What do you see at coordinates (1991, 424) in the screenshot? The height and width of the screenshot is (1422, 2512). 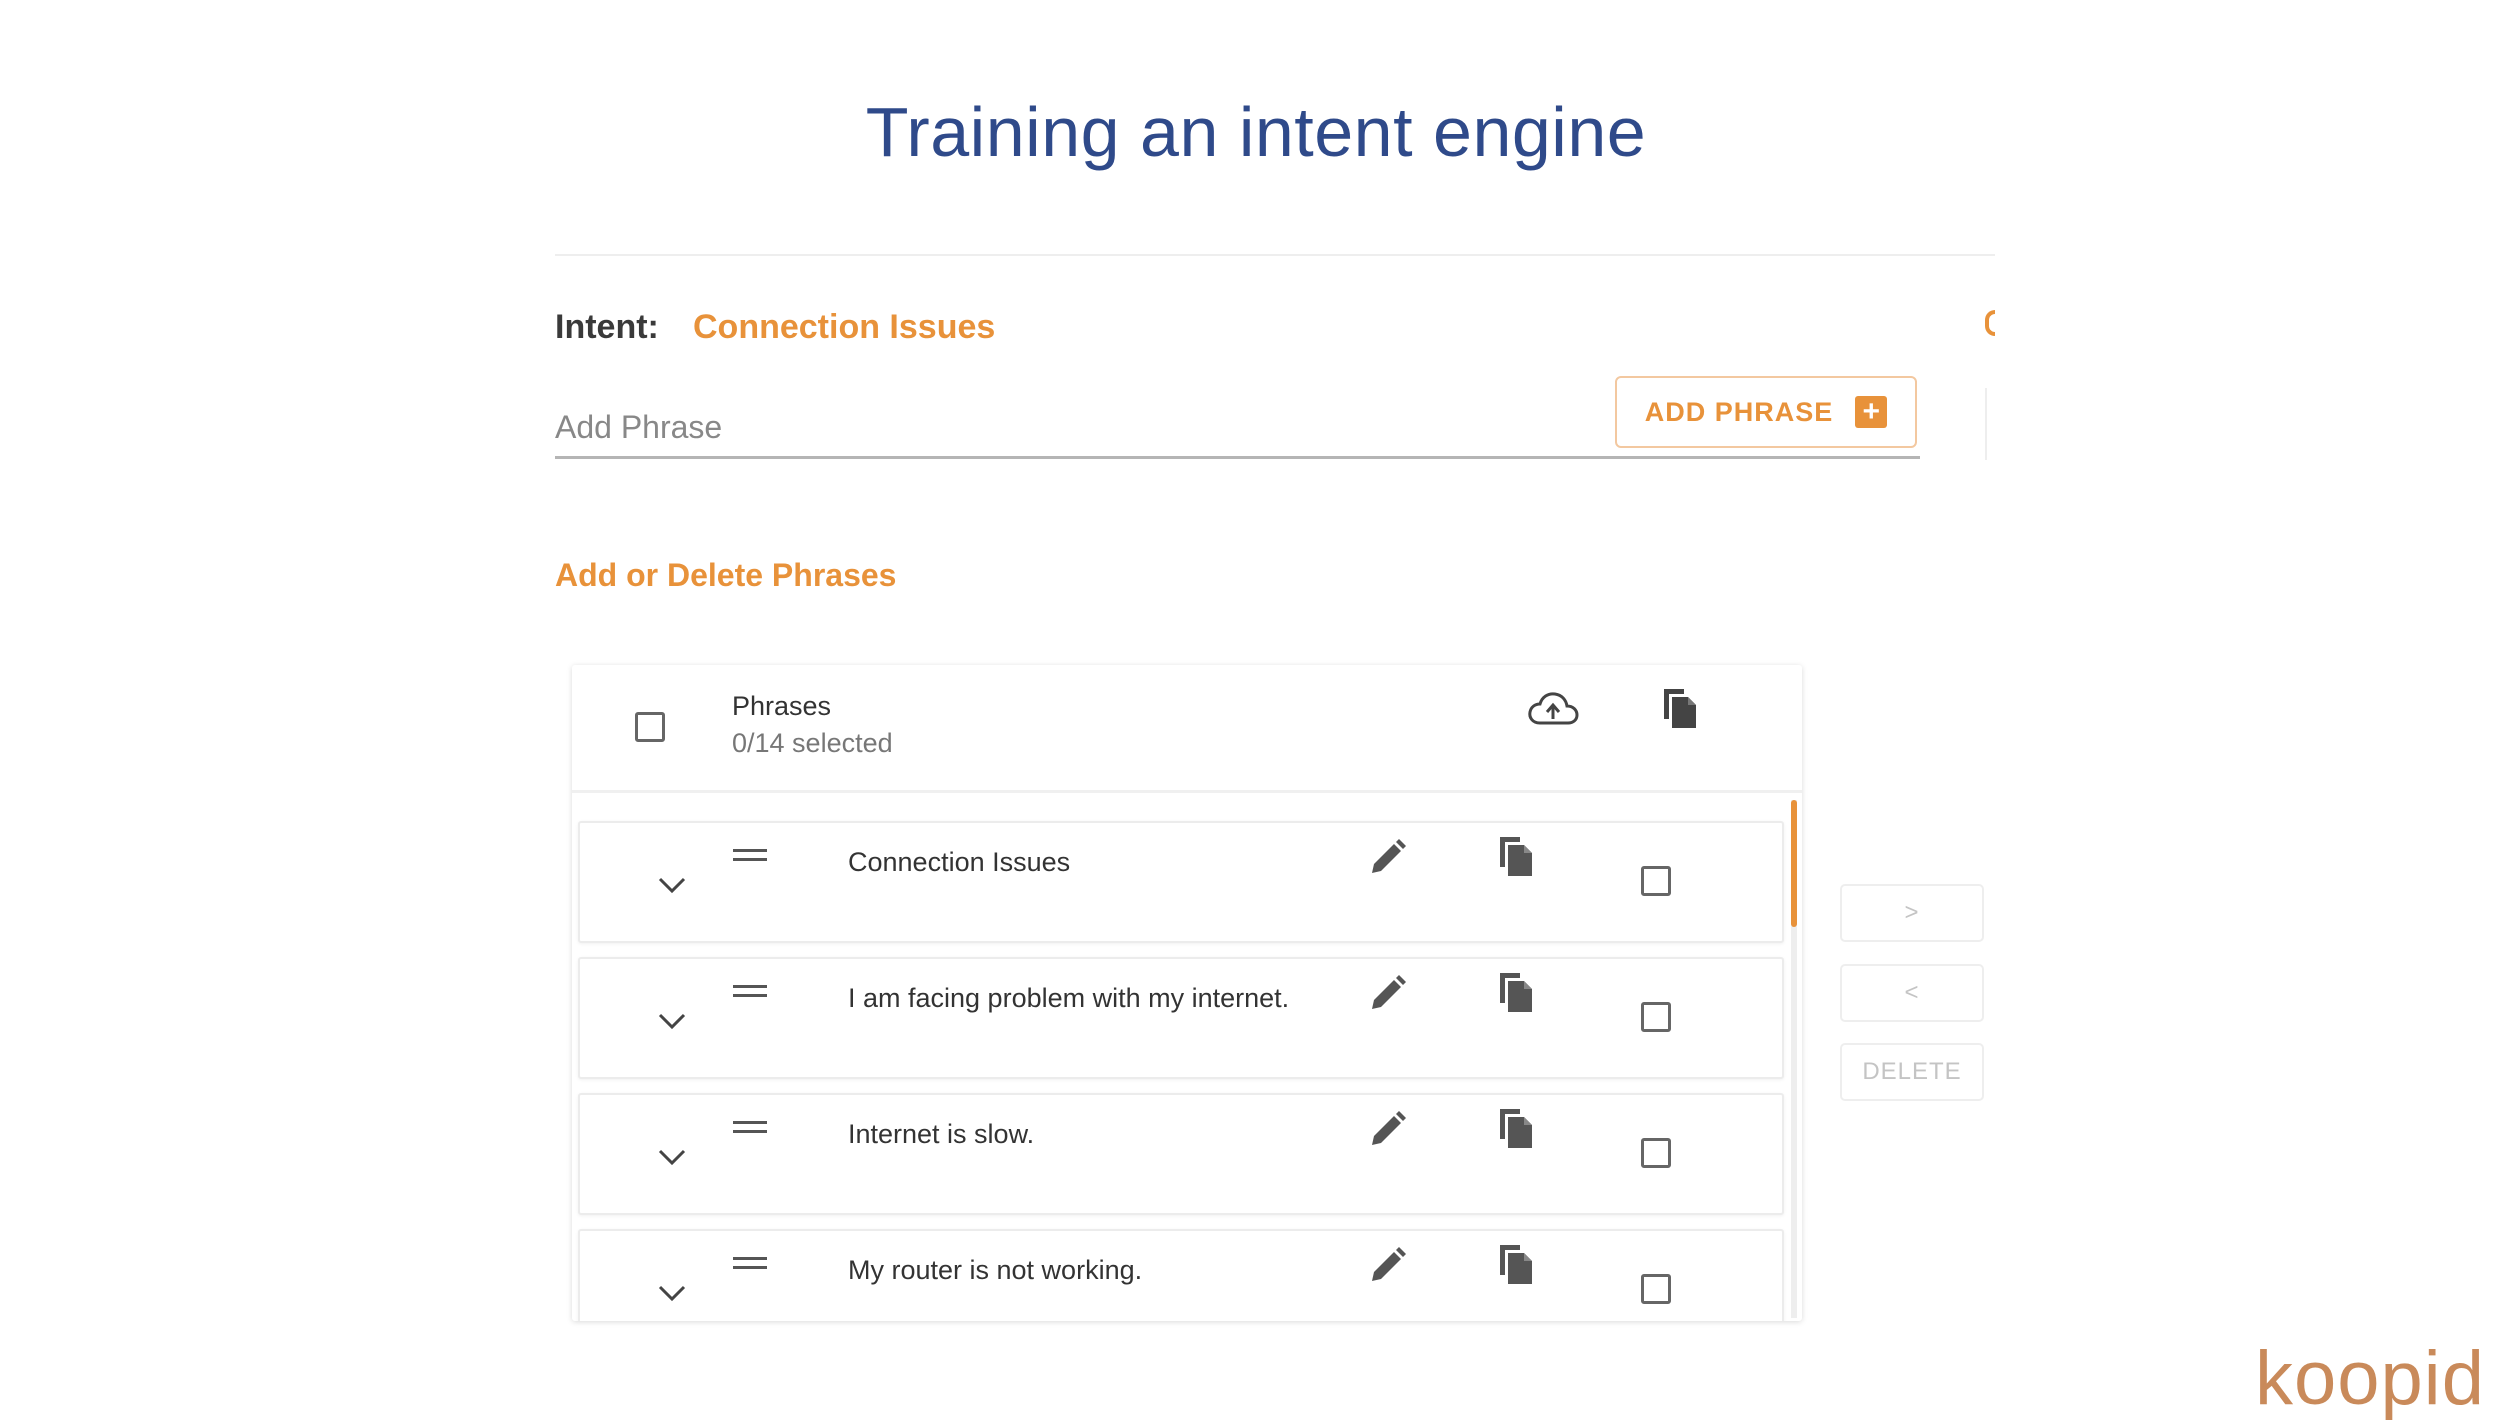 I see `partial-edge-box` at bounding box center [1991, 424].